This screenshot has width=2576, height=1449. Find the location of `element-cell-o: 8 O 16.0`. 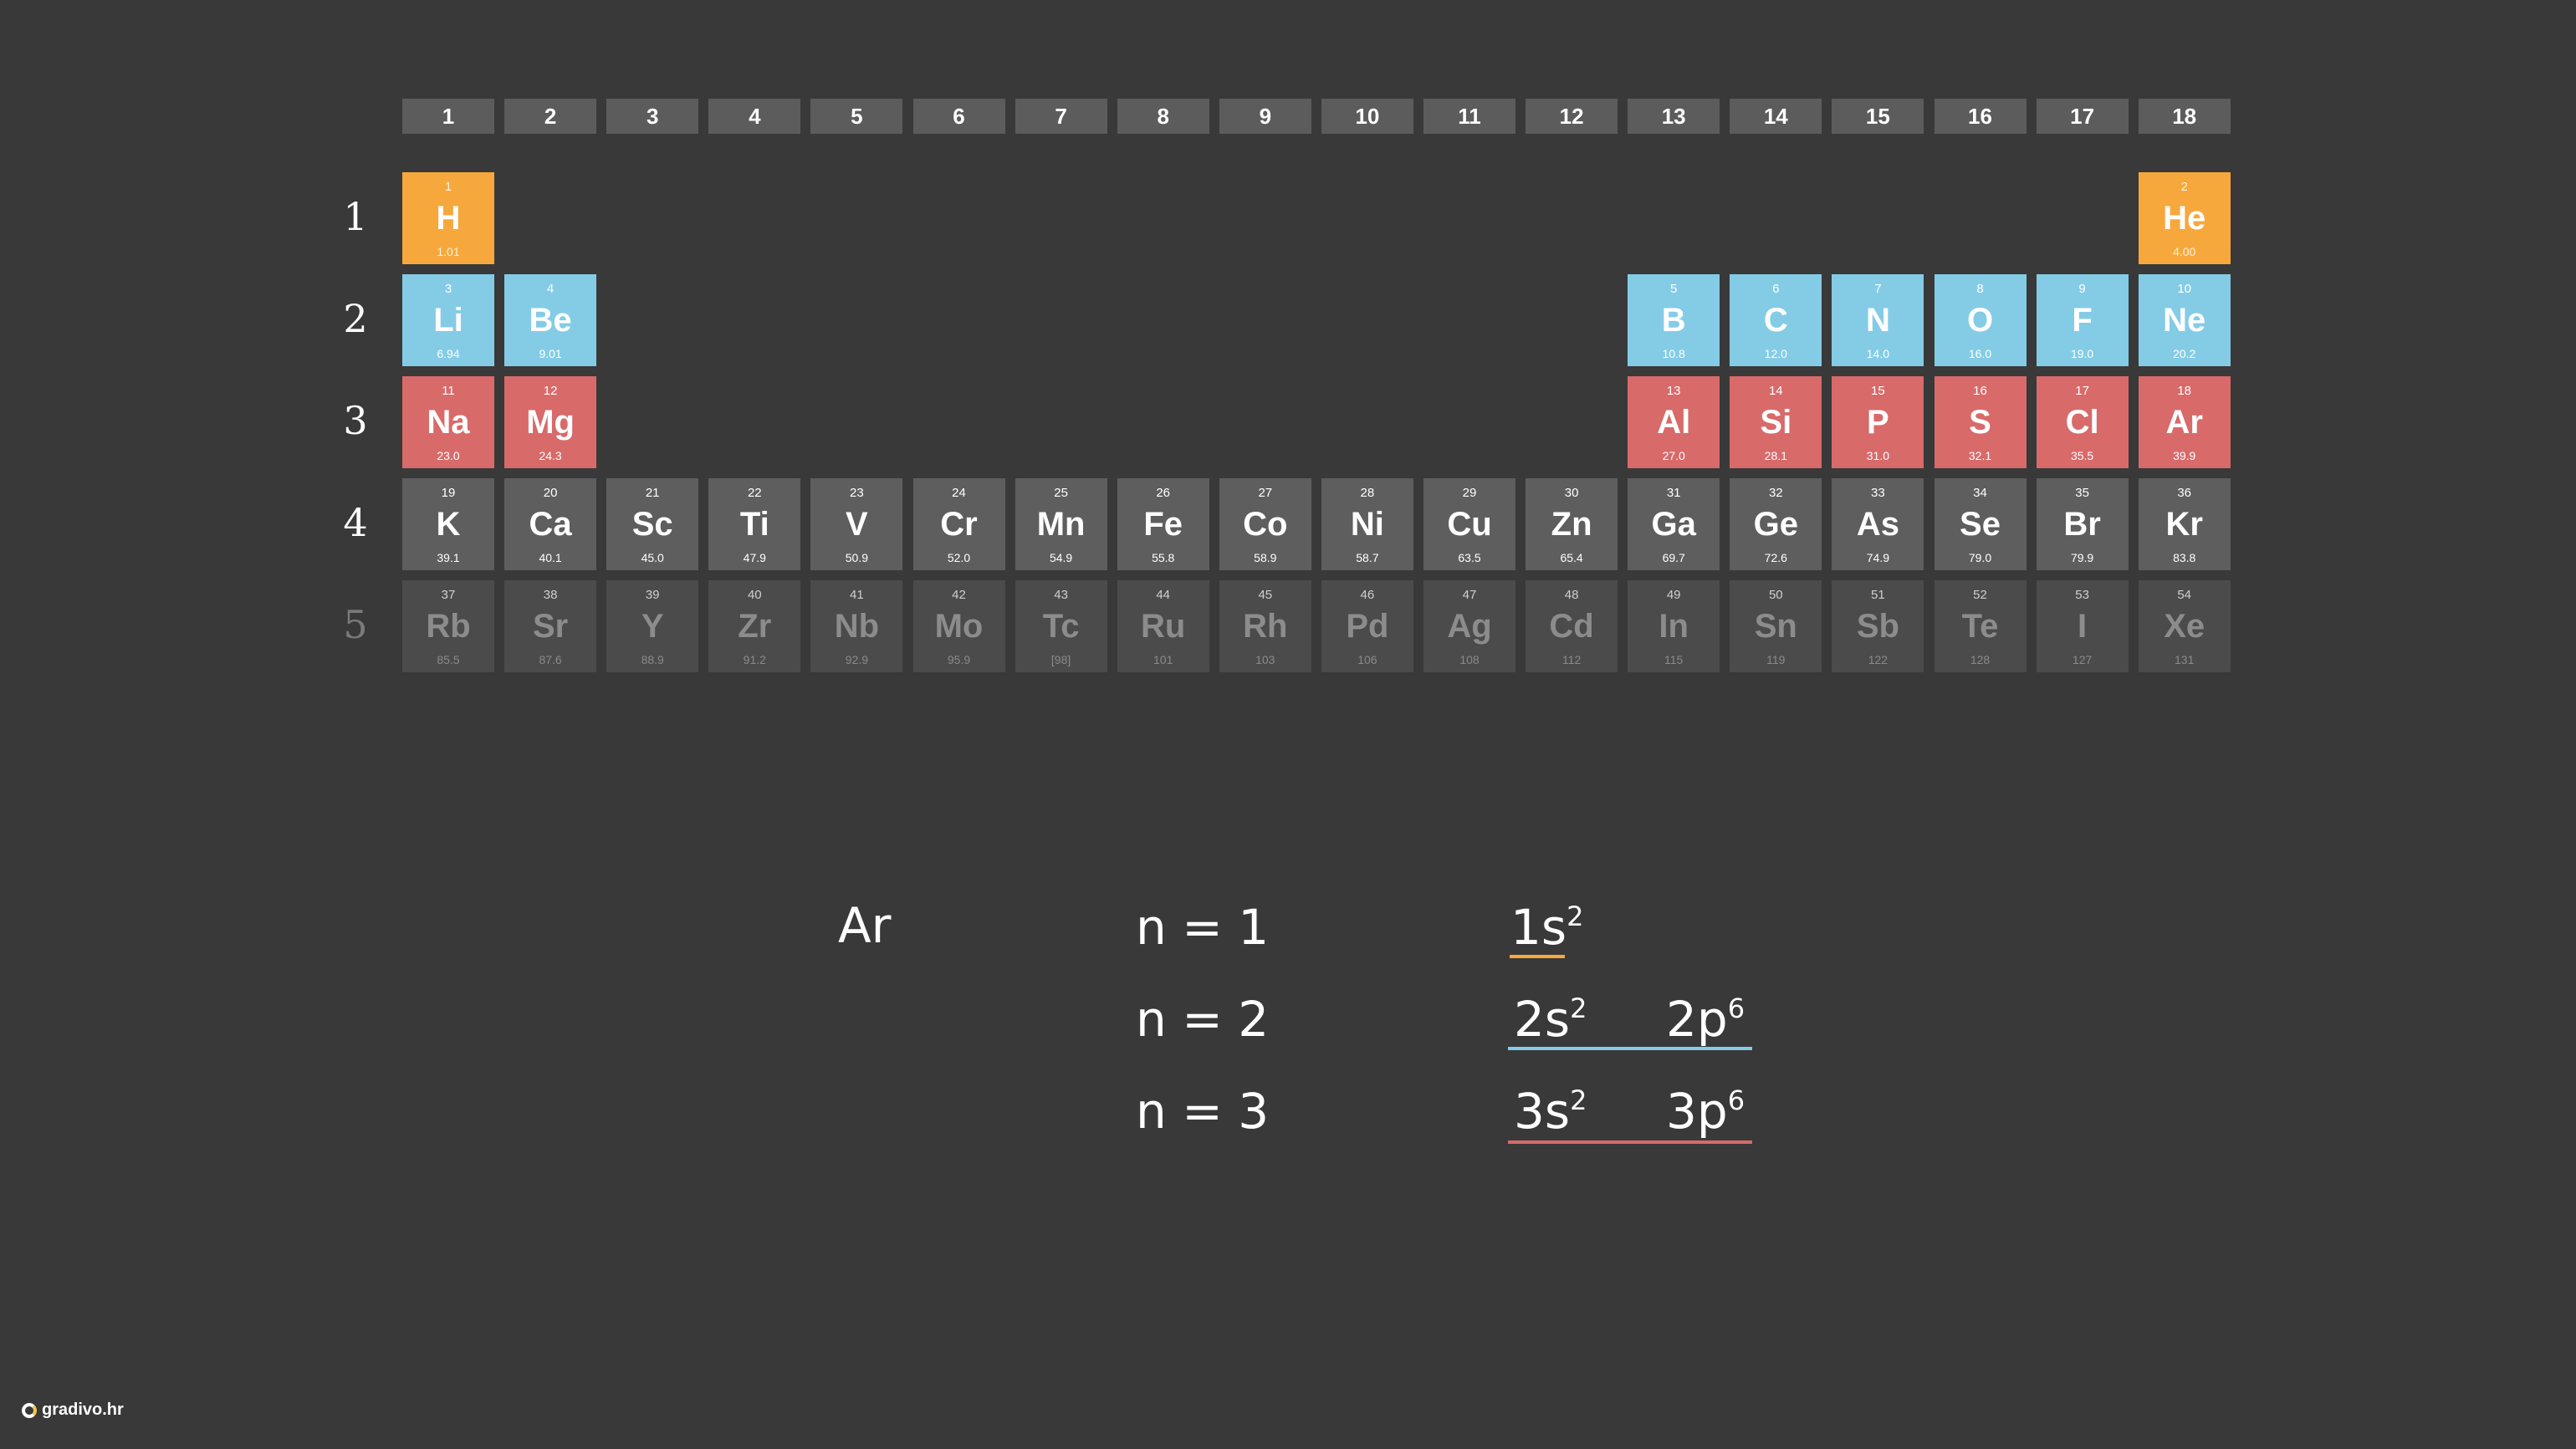

element-cell-o: 8 O 16.0 is located at coordinates (1980, 320).